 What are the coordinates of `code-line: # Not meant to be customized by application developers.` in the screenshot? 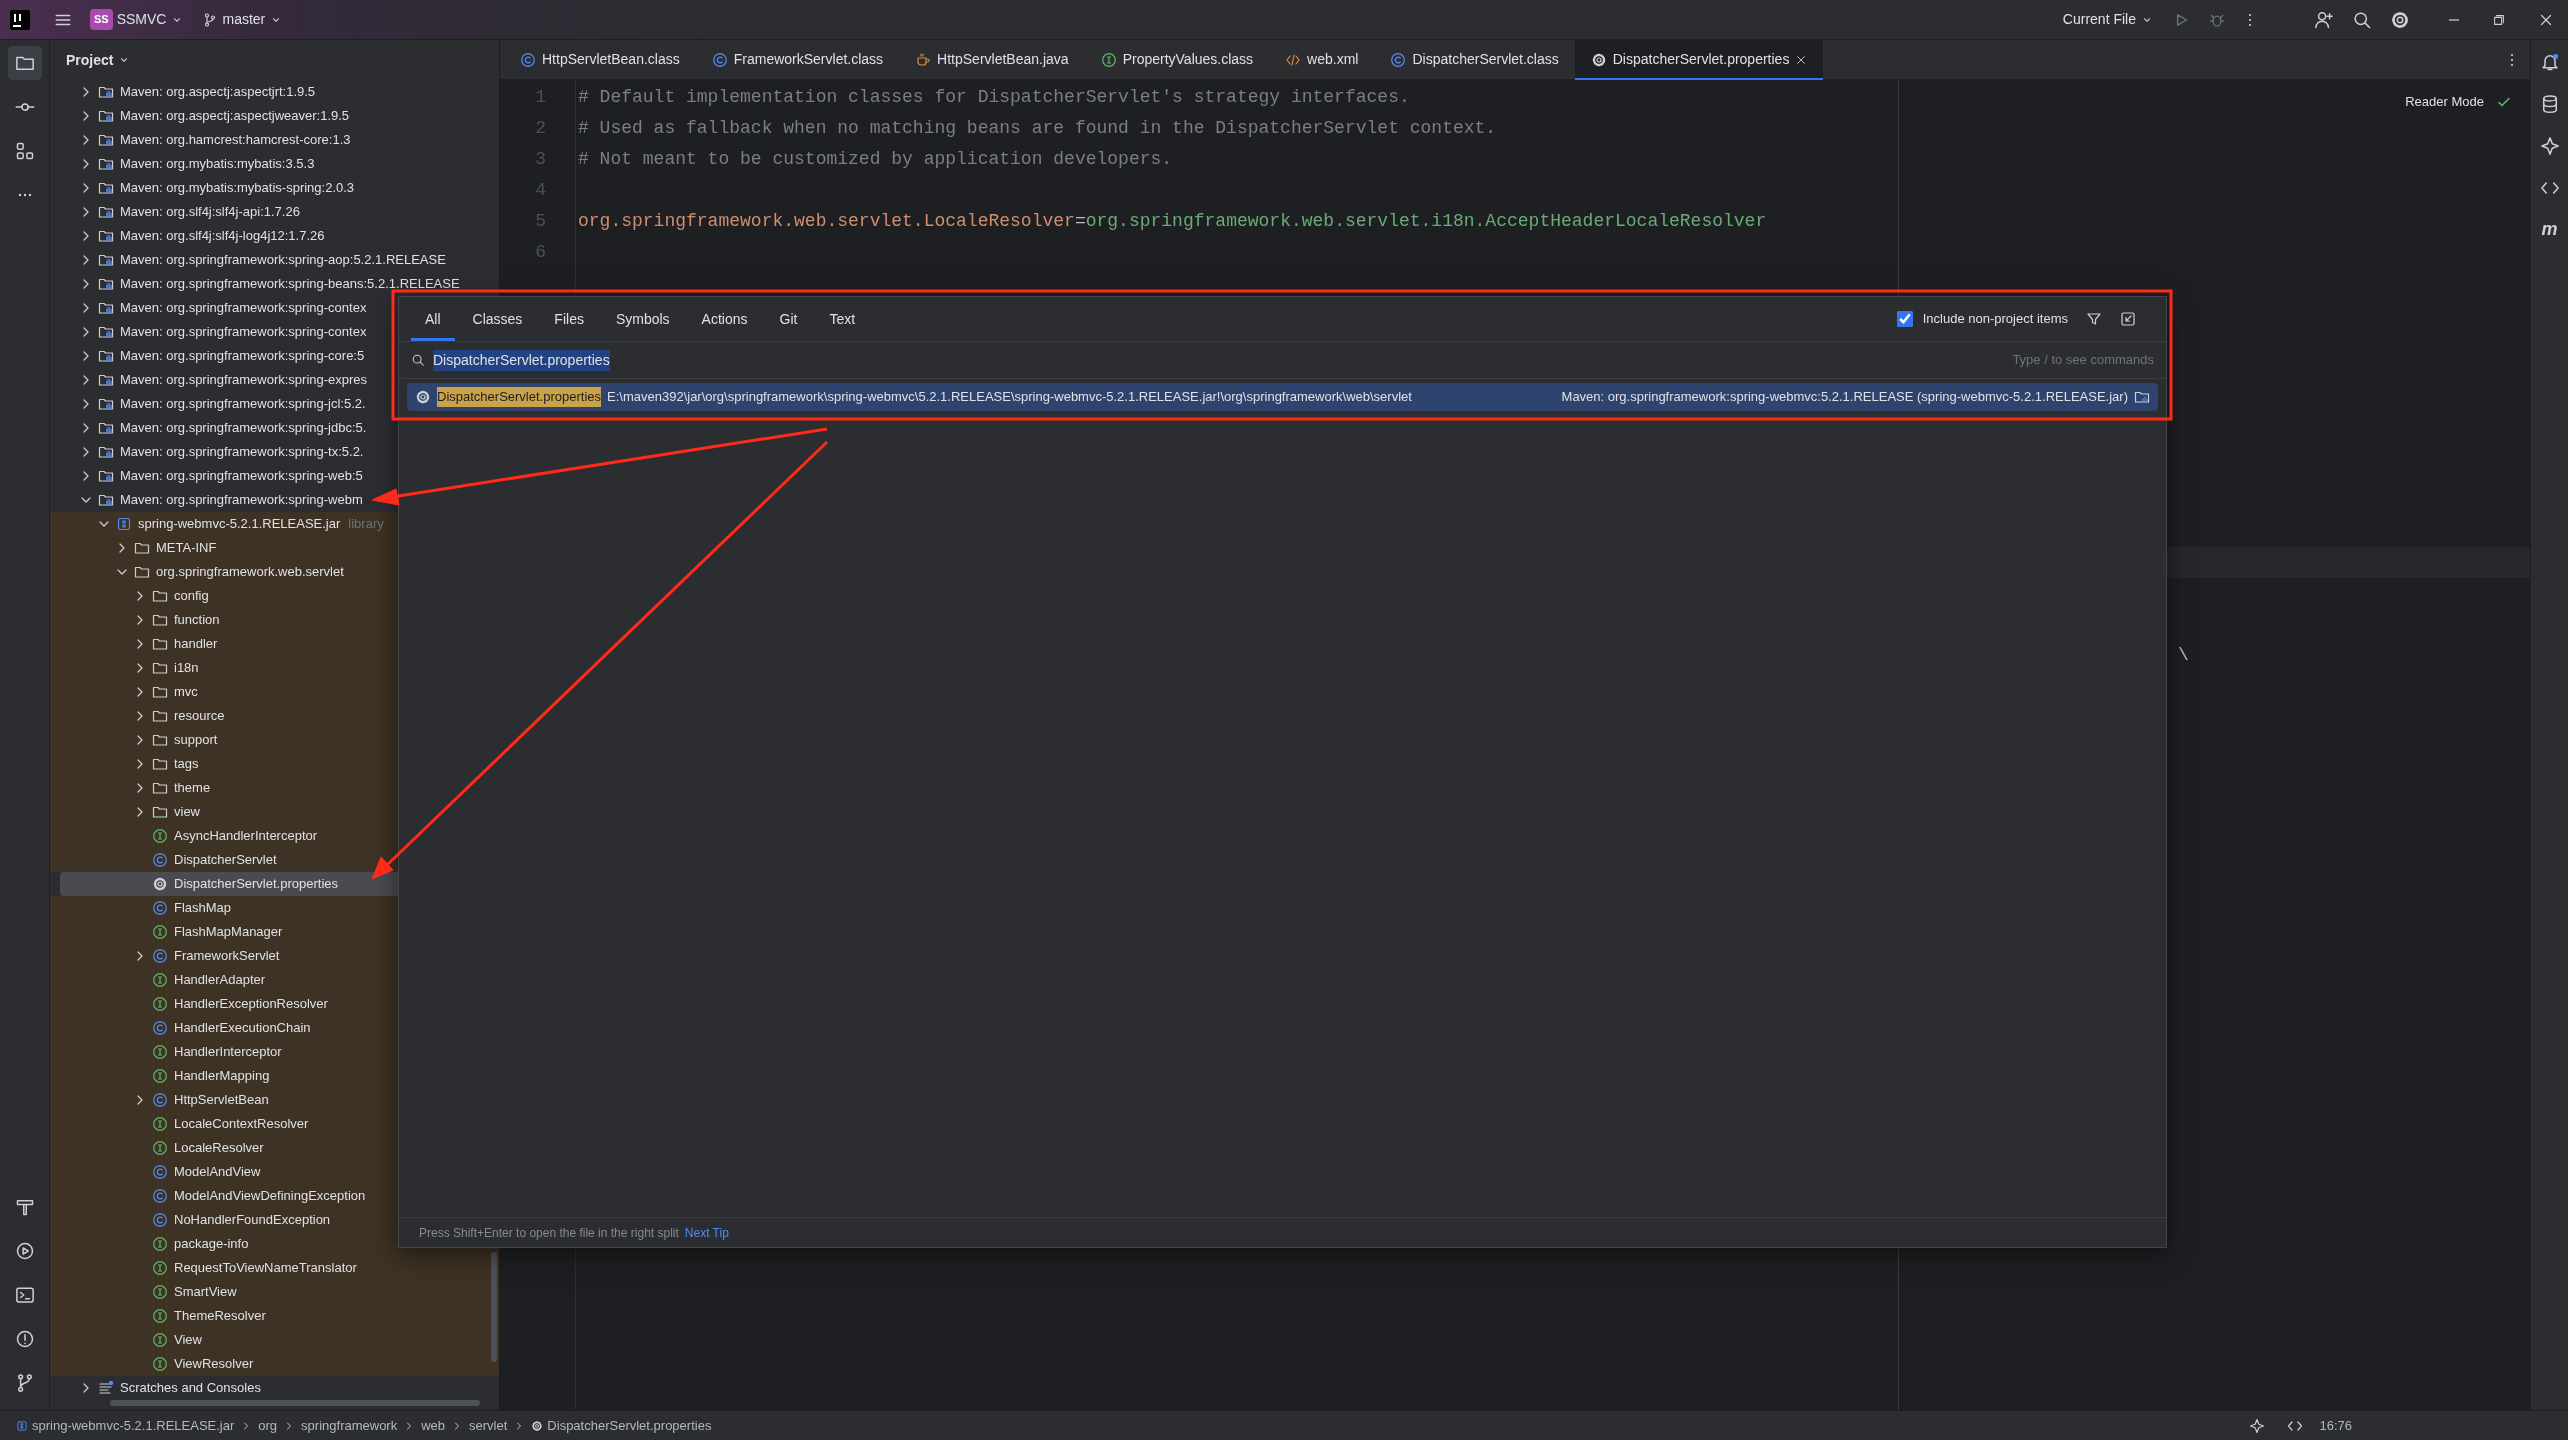 It's located at (875, 159).